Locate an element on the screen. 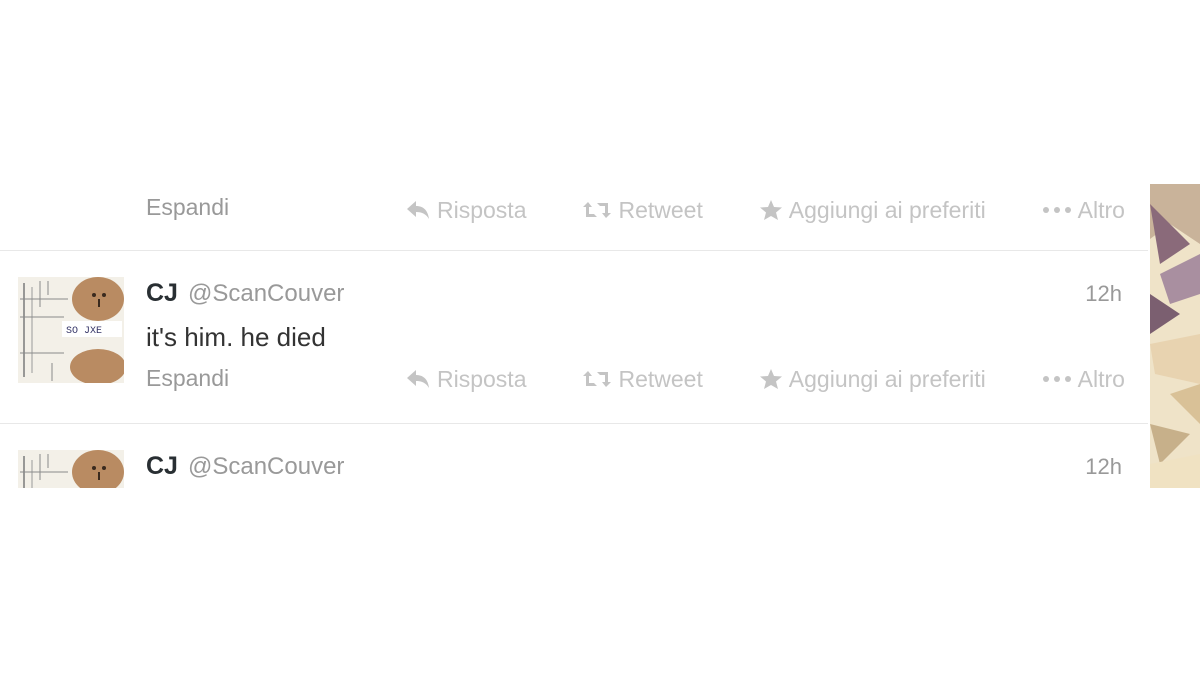 This screenshot has height=675, width=1200. avatar-image is located at coordinates (71, 469).